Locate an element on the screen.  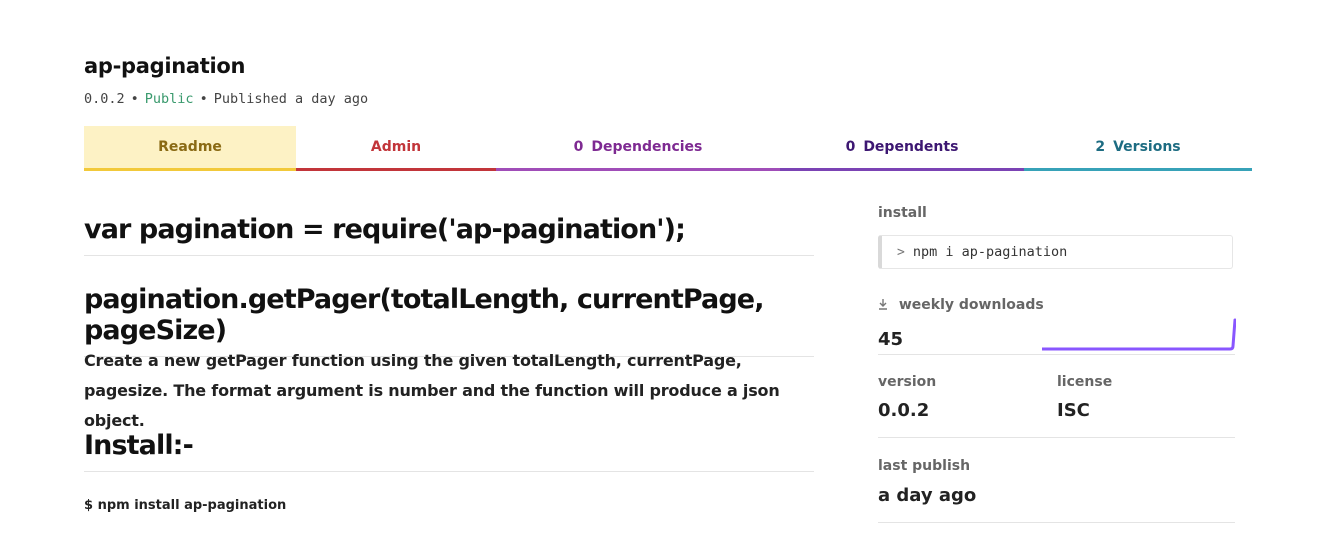
license-label: license is located at coordinates (1085, 382).